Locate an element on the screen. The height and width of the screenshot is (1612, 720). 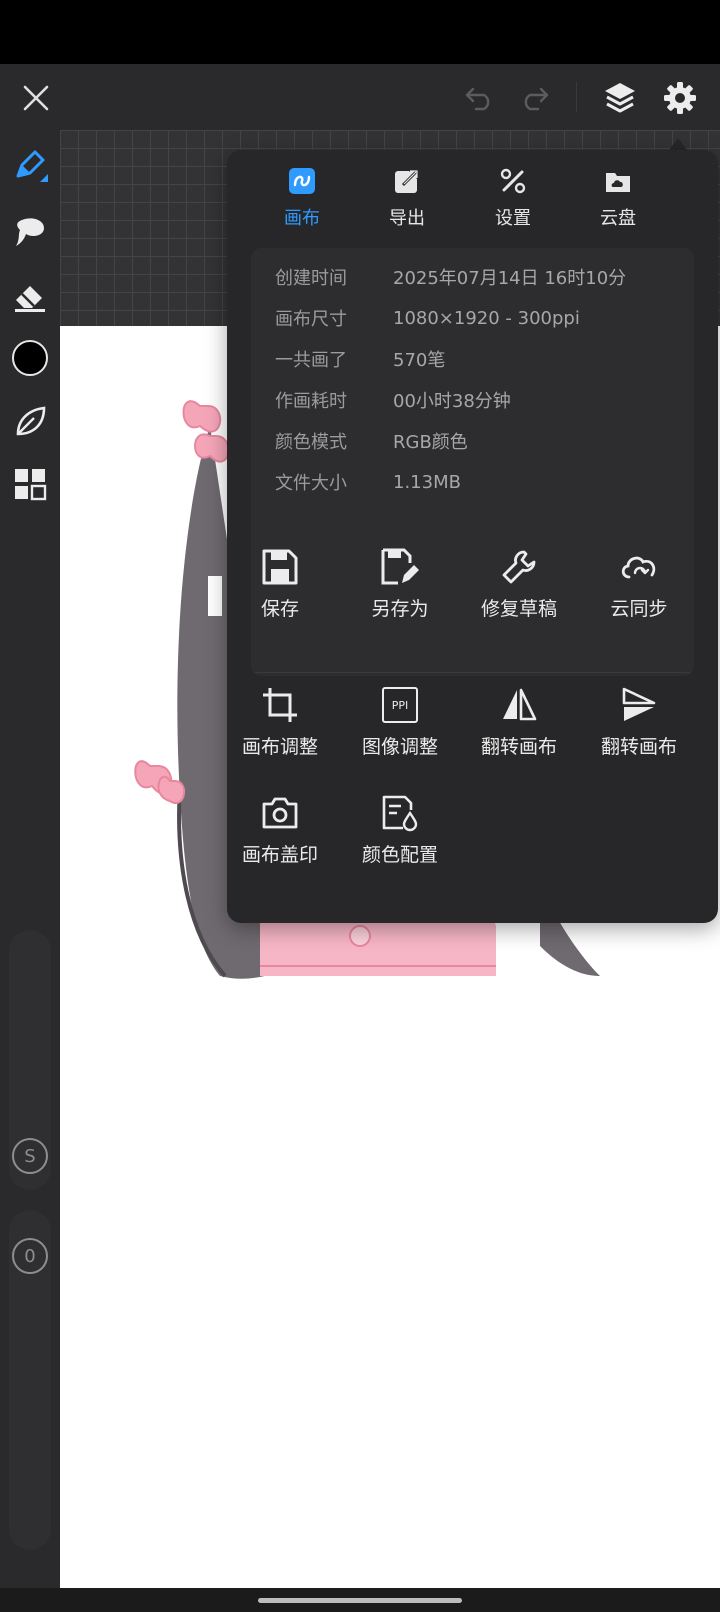
info-row-time-spent: 作画耗时 00小时38分钟 is located at coordinates (393, 400).